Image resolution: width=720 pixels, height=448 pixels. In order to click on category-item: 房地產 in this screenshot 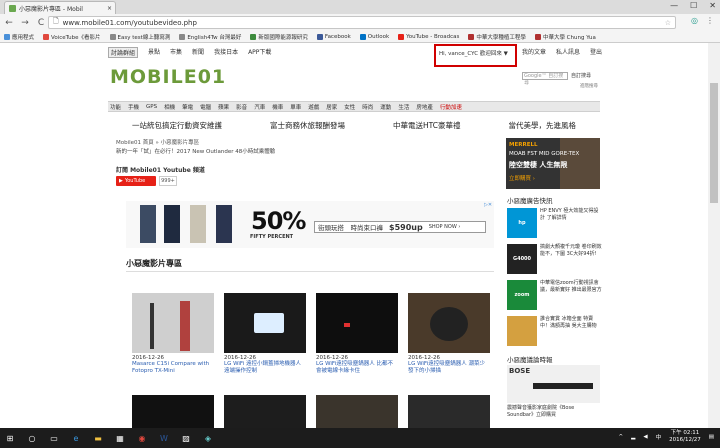, I will do `click(424, 107)`.